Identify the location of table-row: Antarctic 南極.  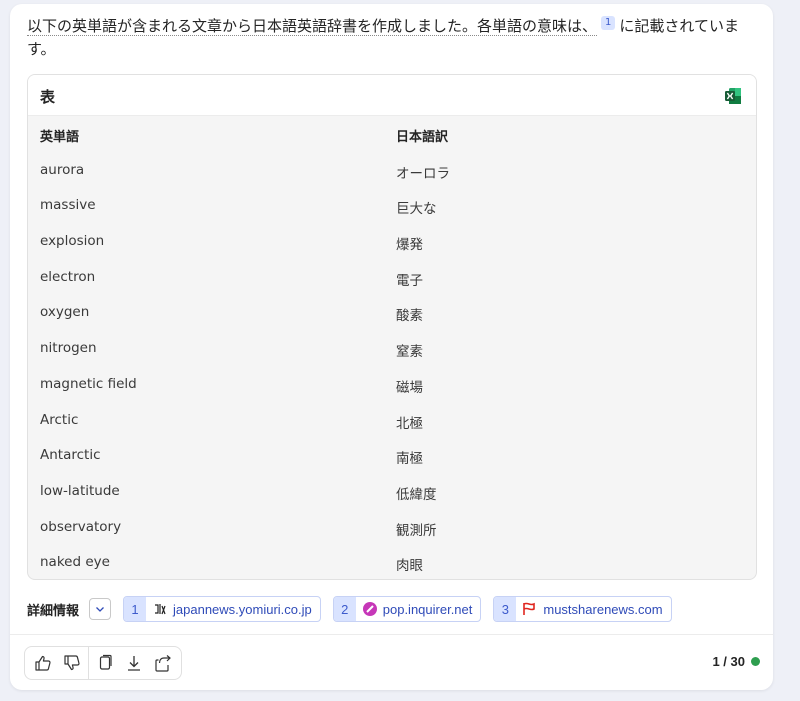
(392, 455).